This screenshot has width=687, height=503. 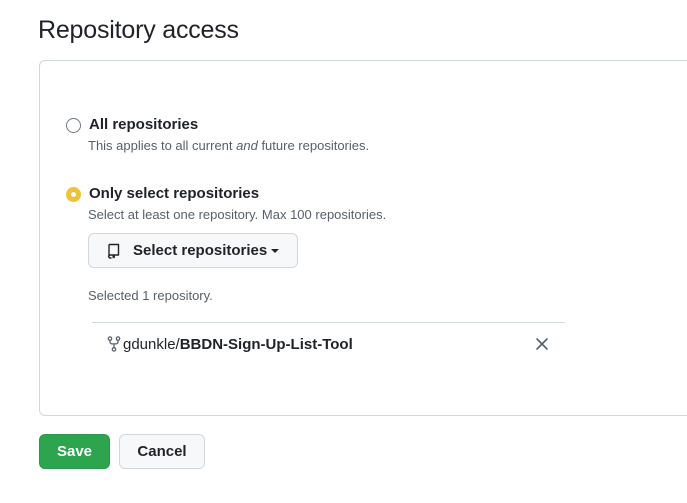 I want to click on repo-icon, so click(x=114, y=251).